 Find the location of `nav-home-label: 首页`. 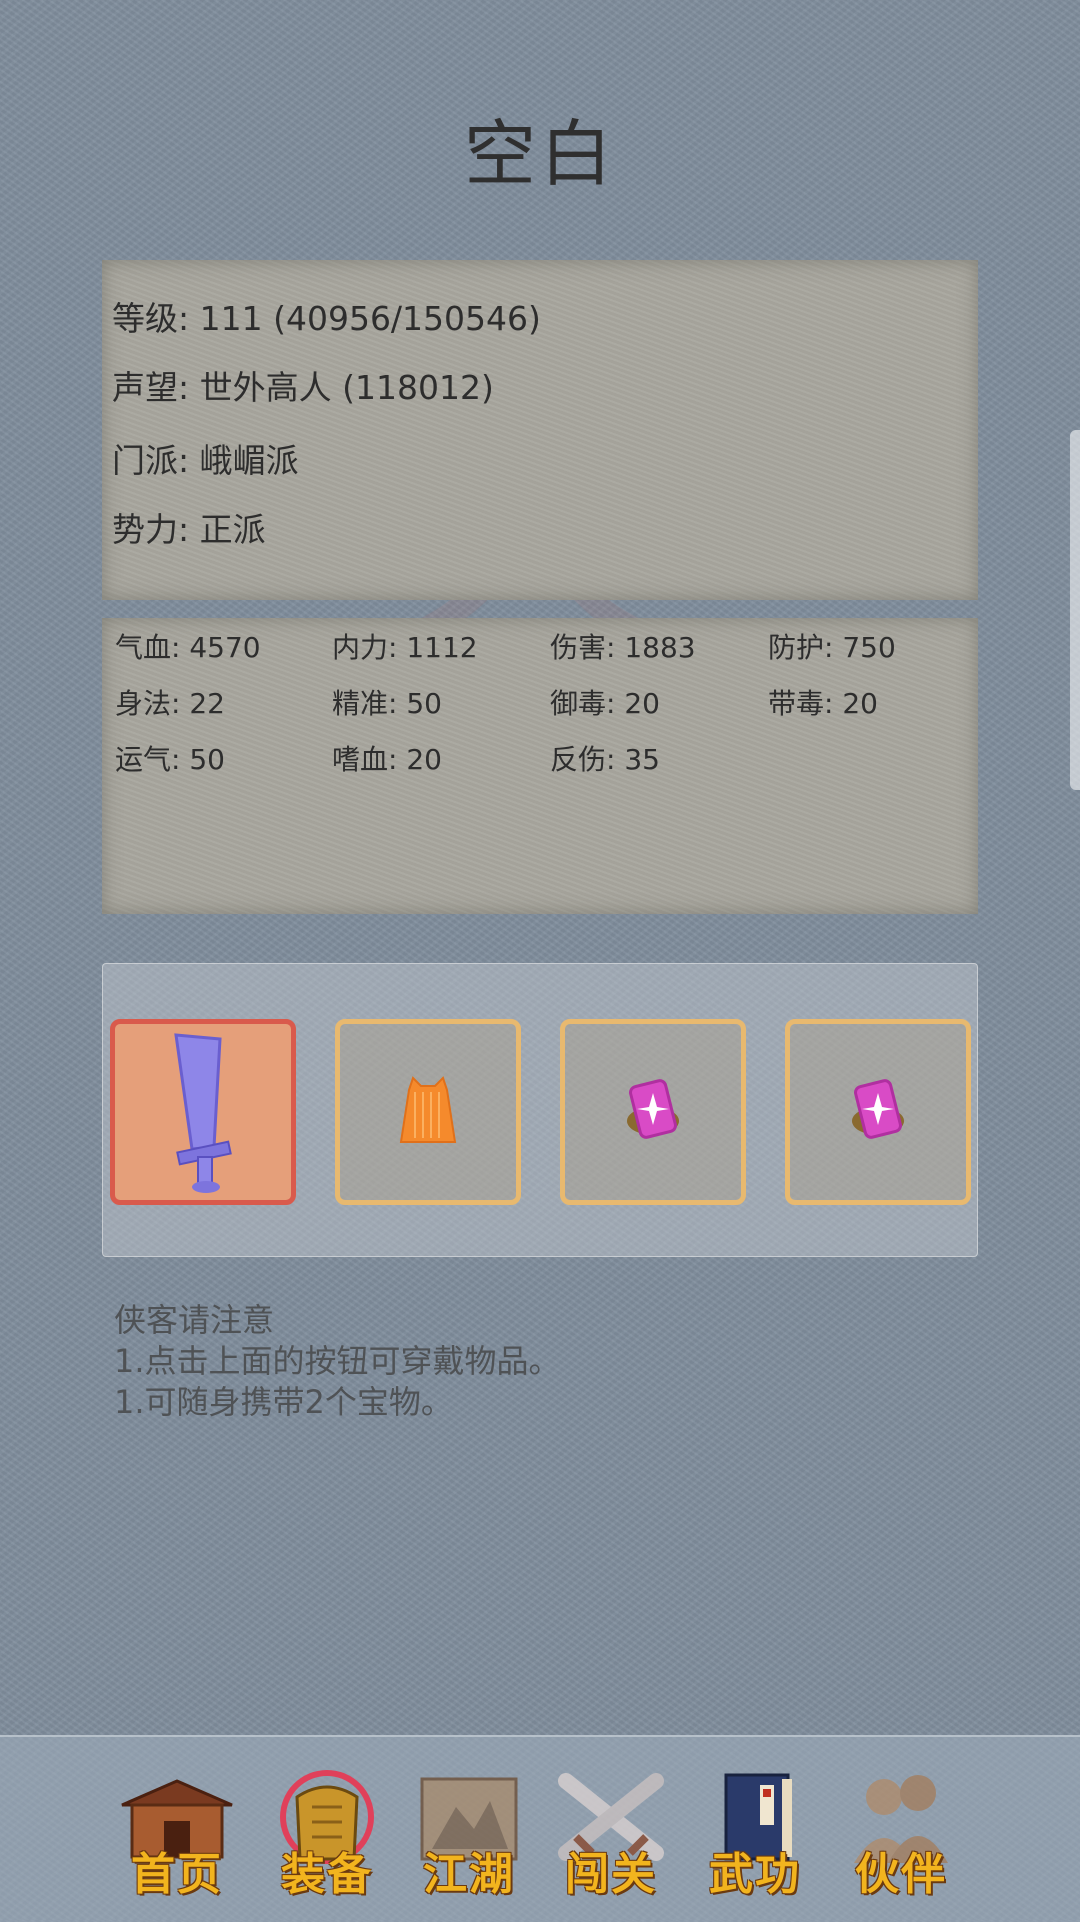

nav-home-label: 首页 is located at coordinates (177, 1874).